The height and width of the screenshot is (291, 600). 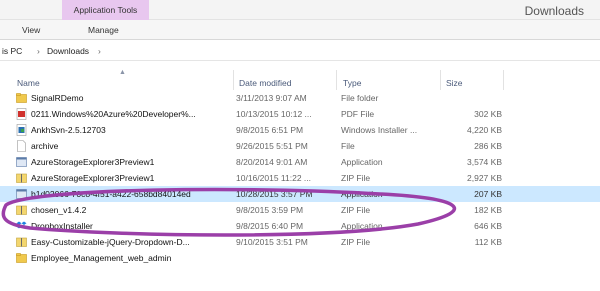 I want to click on column-header: ▲ Name Date modified Type Size, so click(x=300, y=79).